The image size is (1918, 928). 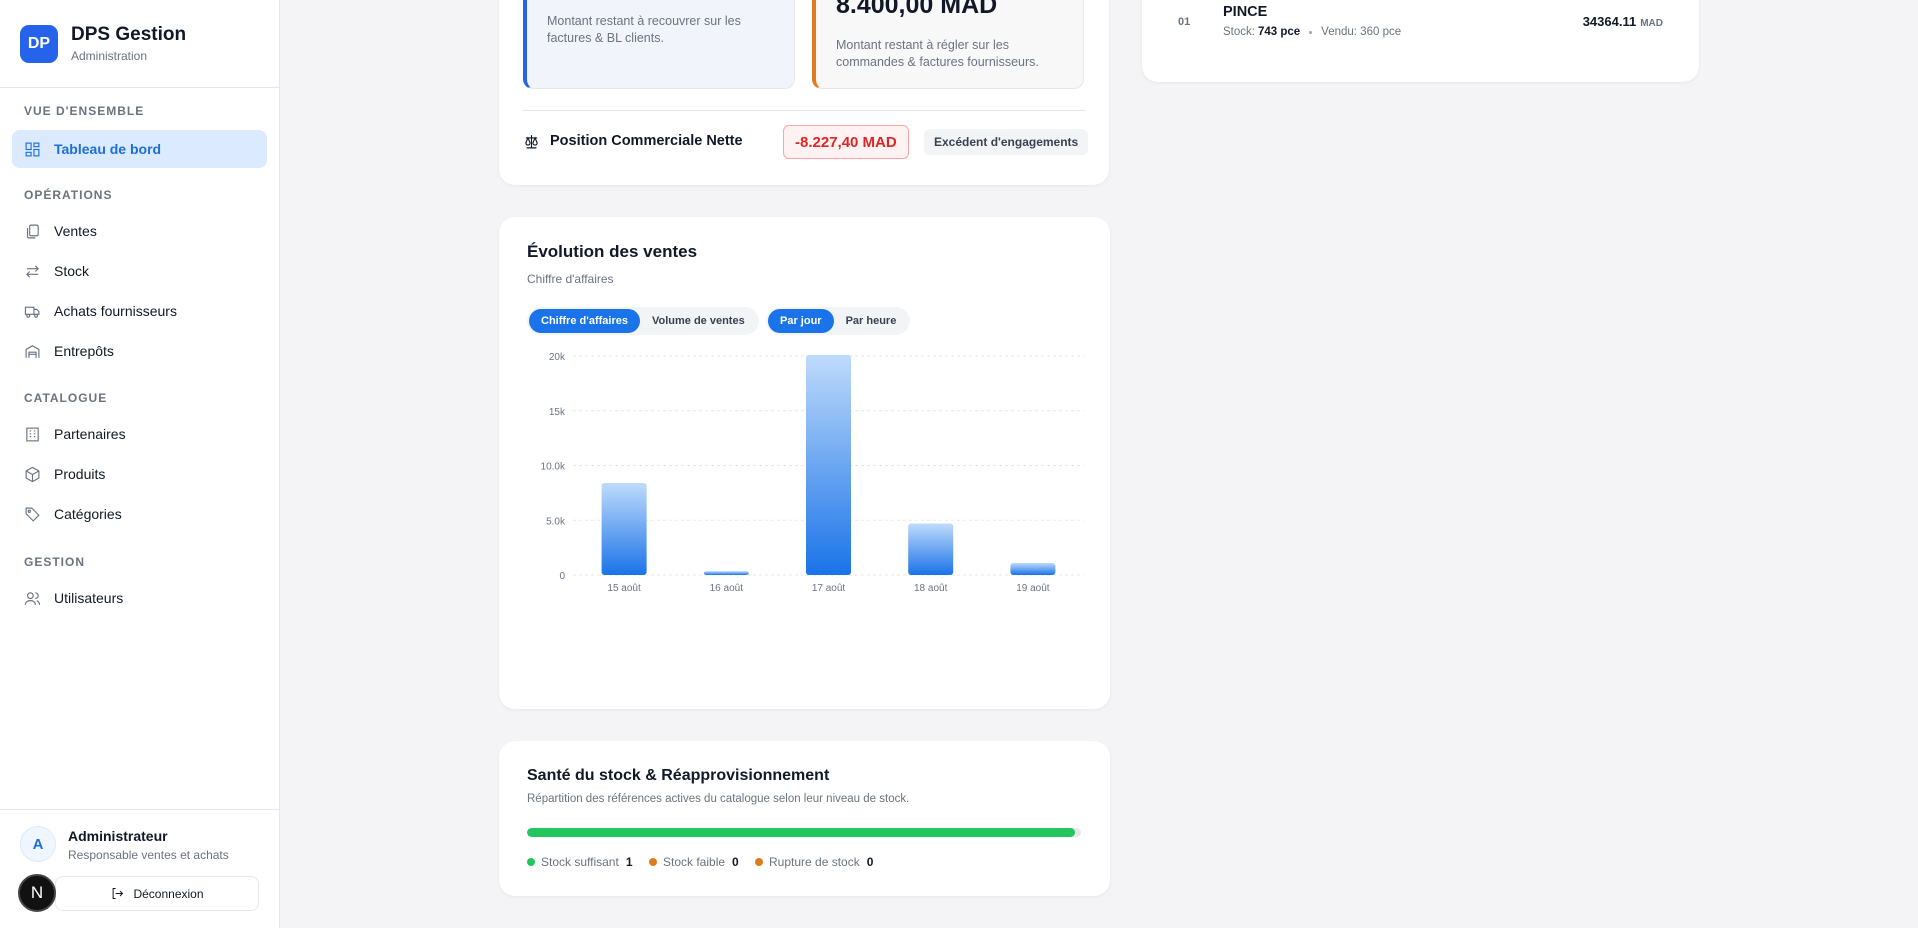 What do you see at coordinates (139, 351) in the screenshot?
I see `sidebar-item-warehouses: Entrepôts` at bounding box center [139, 351].